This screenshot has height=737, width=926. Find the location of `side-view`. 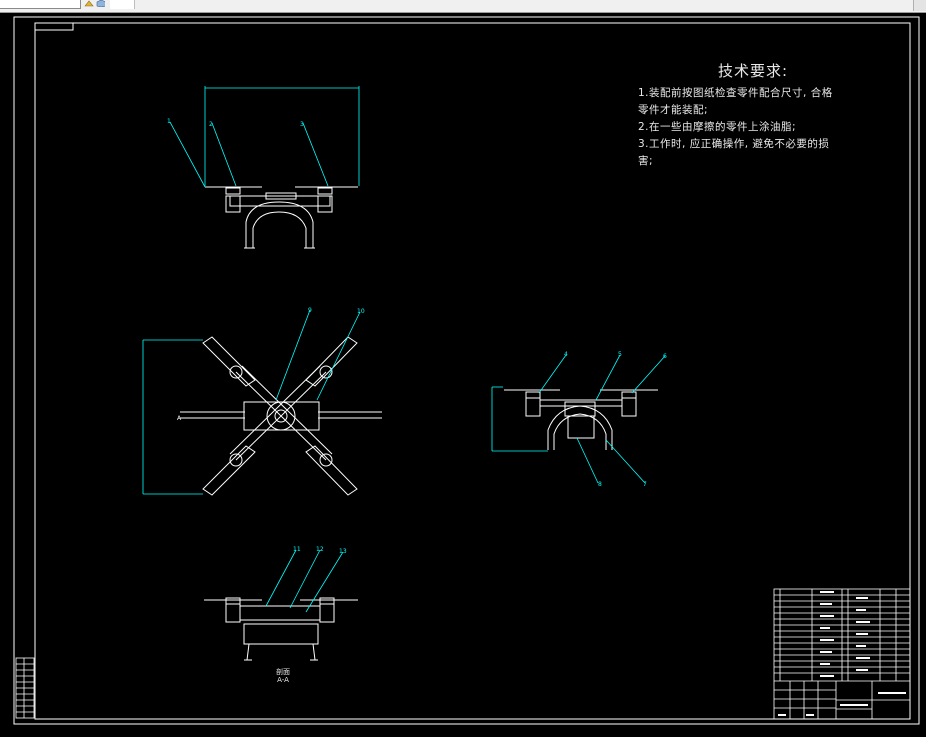

side-view is located at coordinates (581, 419).